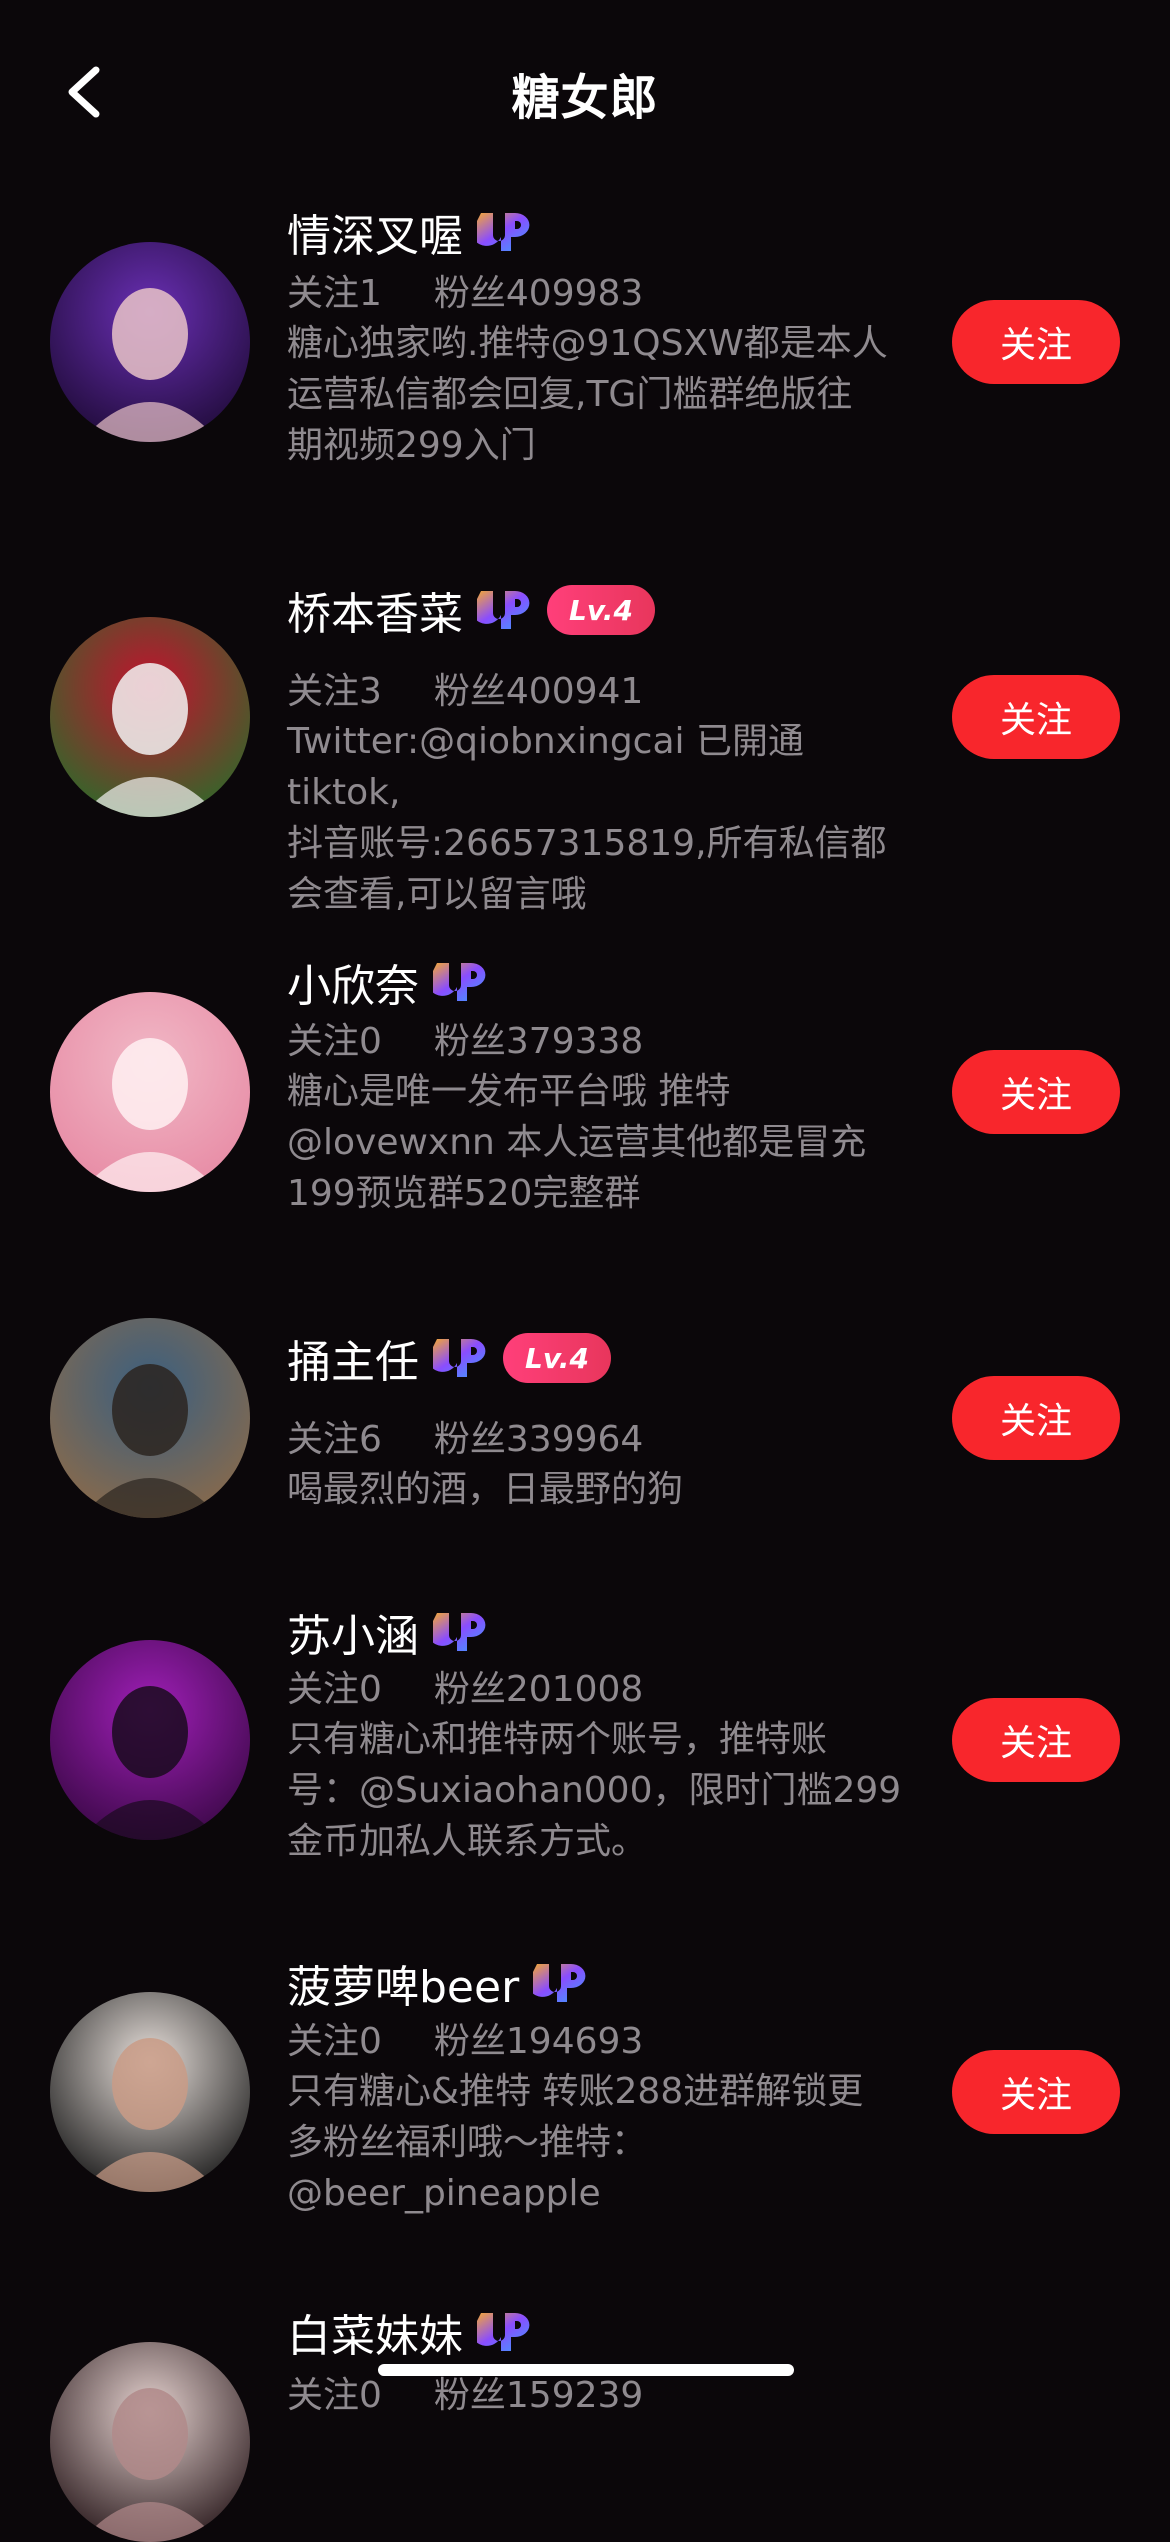 The image size is (1170, 2542). Describe the element at coordinates (594, 1790) in the screenshot. I see `bio-line: 号：@Suxiaohan000，限时门槛299` at that location.